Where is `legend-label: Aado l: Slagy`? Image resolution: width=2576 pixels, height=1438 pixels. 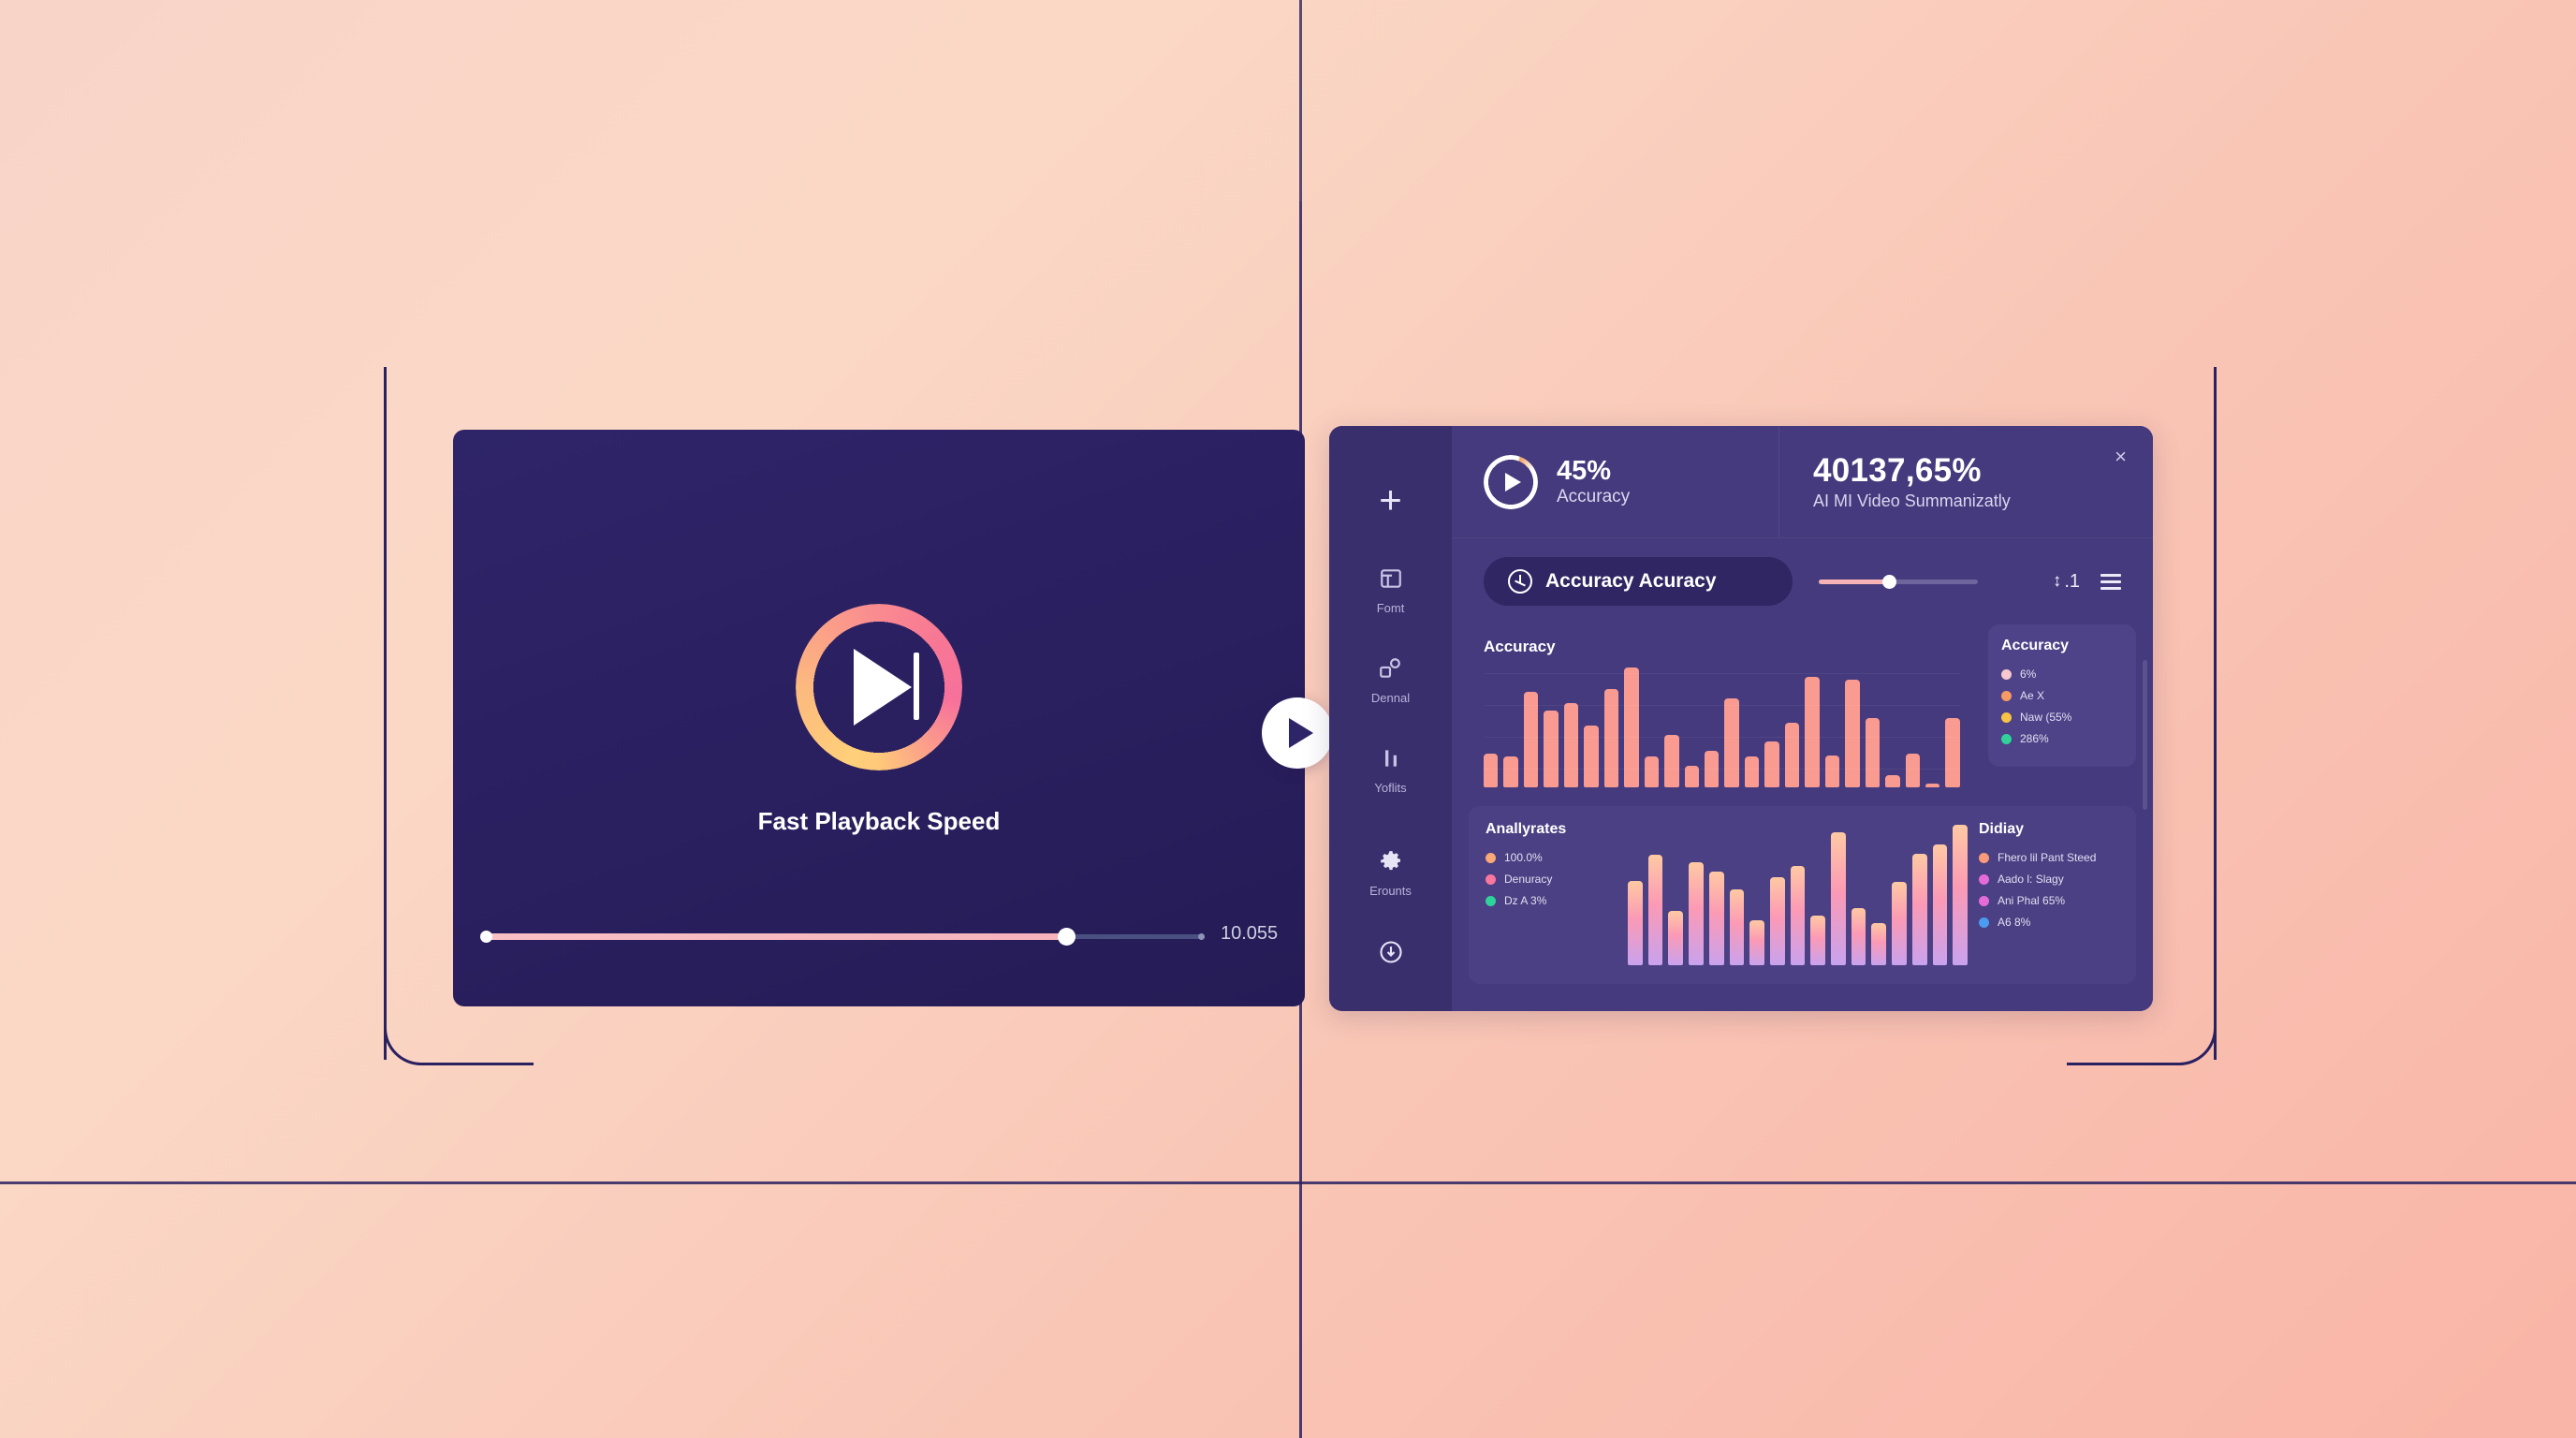
legend-label: Aado l: Slagy is located at coordinates (2031, 879).